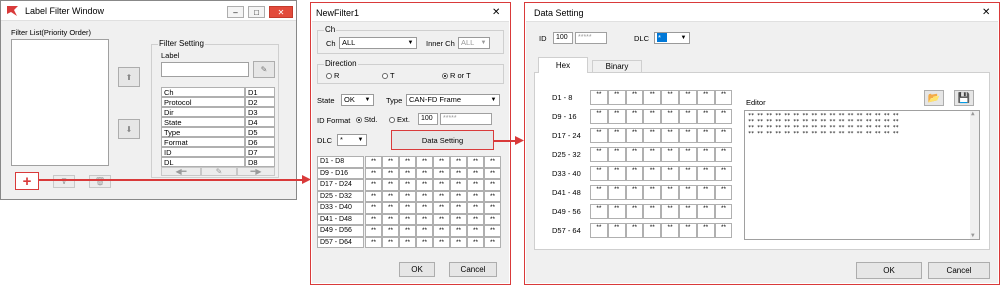  I want to click on open-folder-button: 📂, so click(934, 98).